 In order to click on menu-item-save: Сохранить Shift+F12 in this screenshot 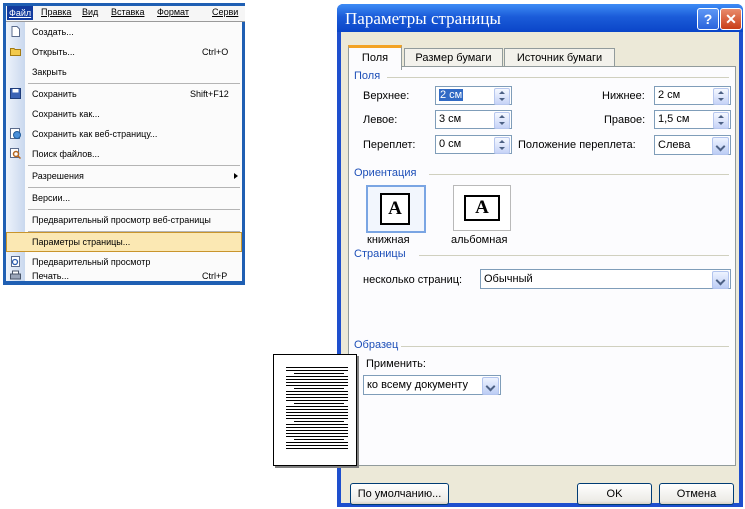, I will do `click(124, 94)`.